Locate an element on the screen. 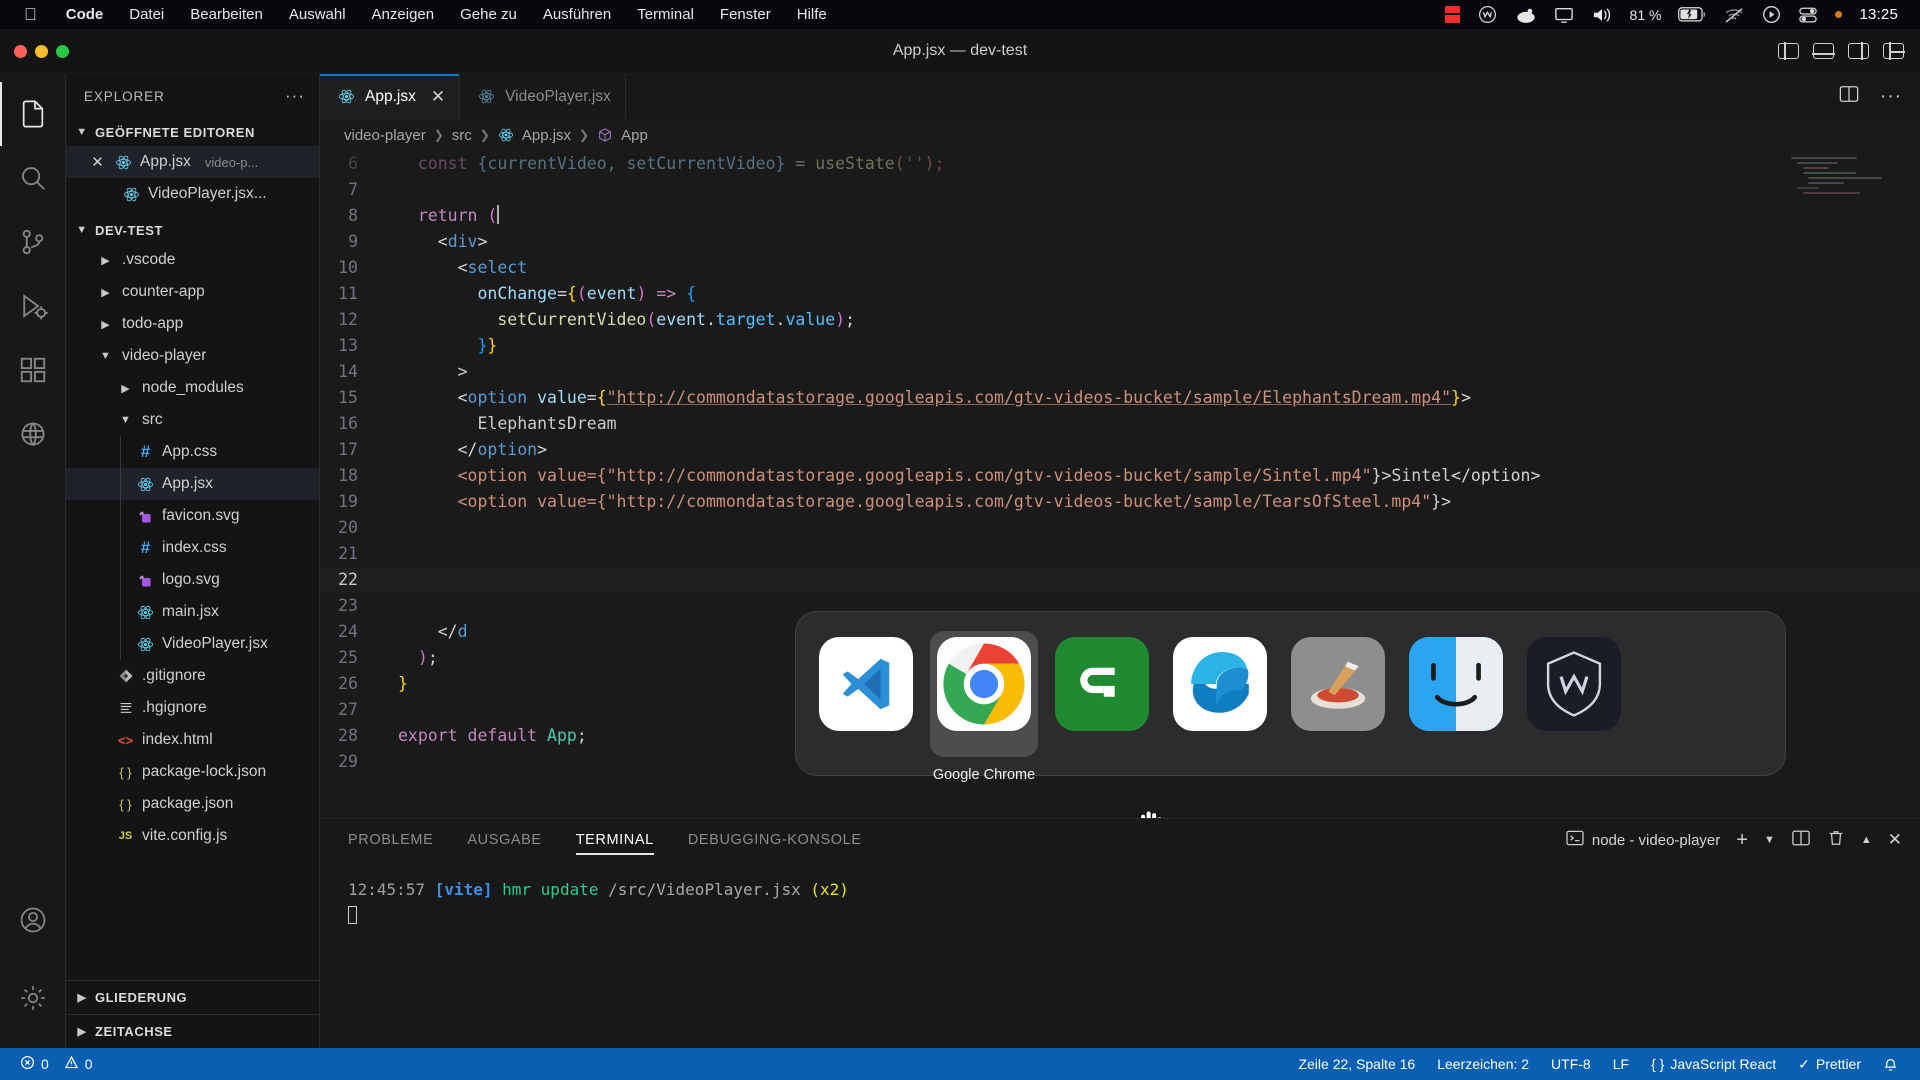 The height and width of the screenshot is (1080, 1920). status-cursor-position: Zeile 22, Spalte 16 is located at coordinates (1356, 1064).